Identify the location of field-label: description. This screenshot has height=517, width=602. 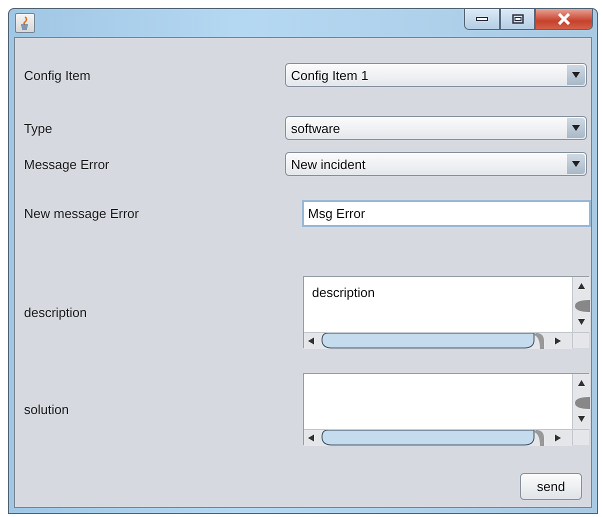
(56, 312).